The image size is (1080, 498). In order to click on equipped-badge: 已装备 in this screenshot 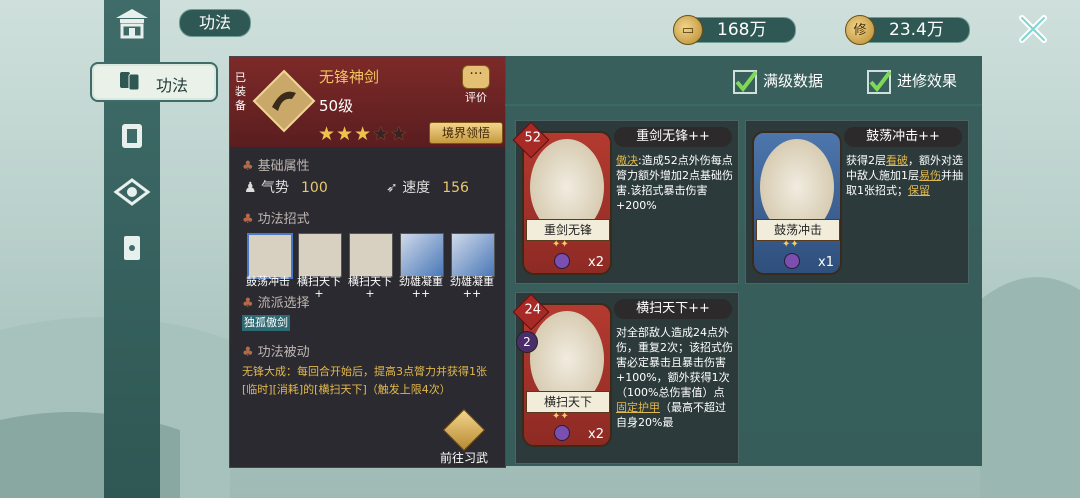, I will do `click(240, 91)`.